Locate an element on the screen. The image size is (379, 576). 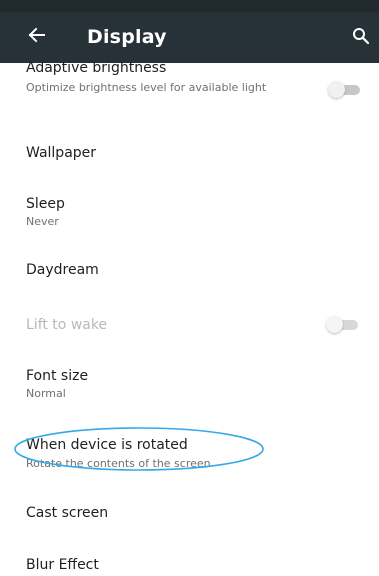
setting-subtitle: Rotate the contents of the screen is located at coordinates (118, 463).